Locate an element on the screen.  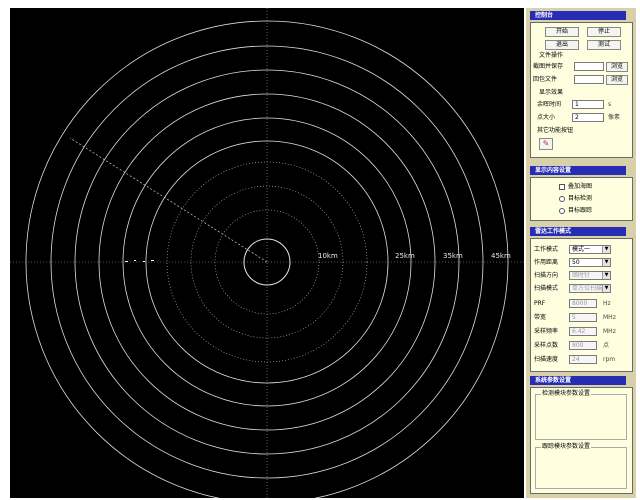
system-params-panel: 检测模块参数设置 跟踪模块参数设置 is located at coordinates (581, 440).